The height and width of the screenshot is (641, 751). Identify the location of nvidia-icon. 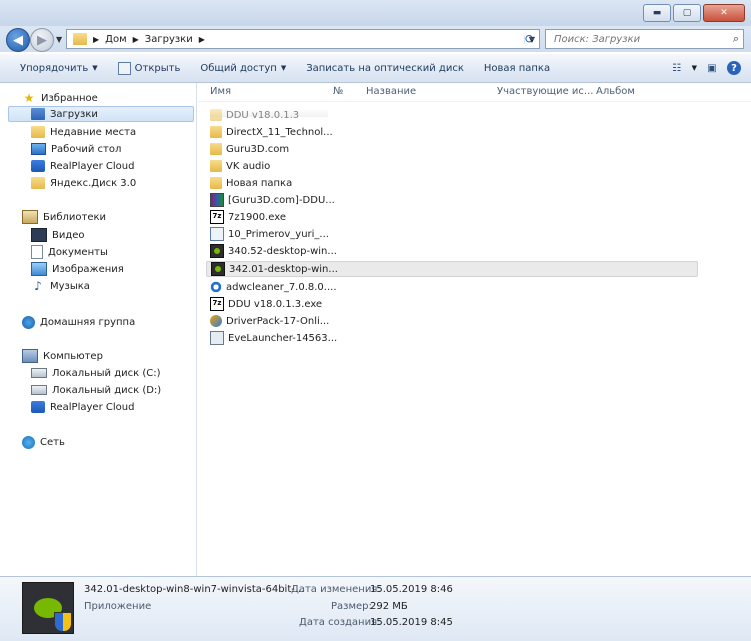
(218, 269).